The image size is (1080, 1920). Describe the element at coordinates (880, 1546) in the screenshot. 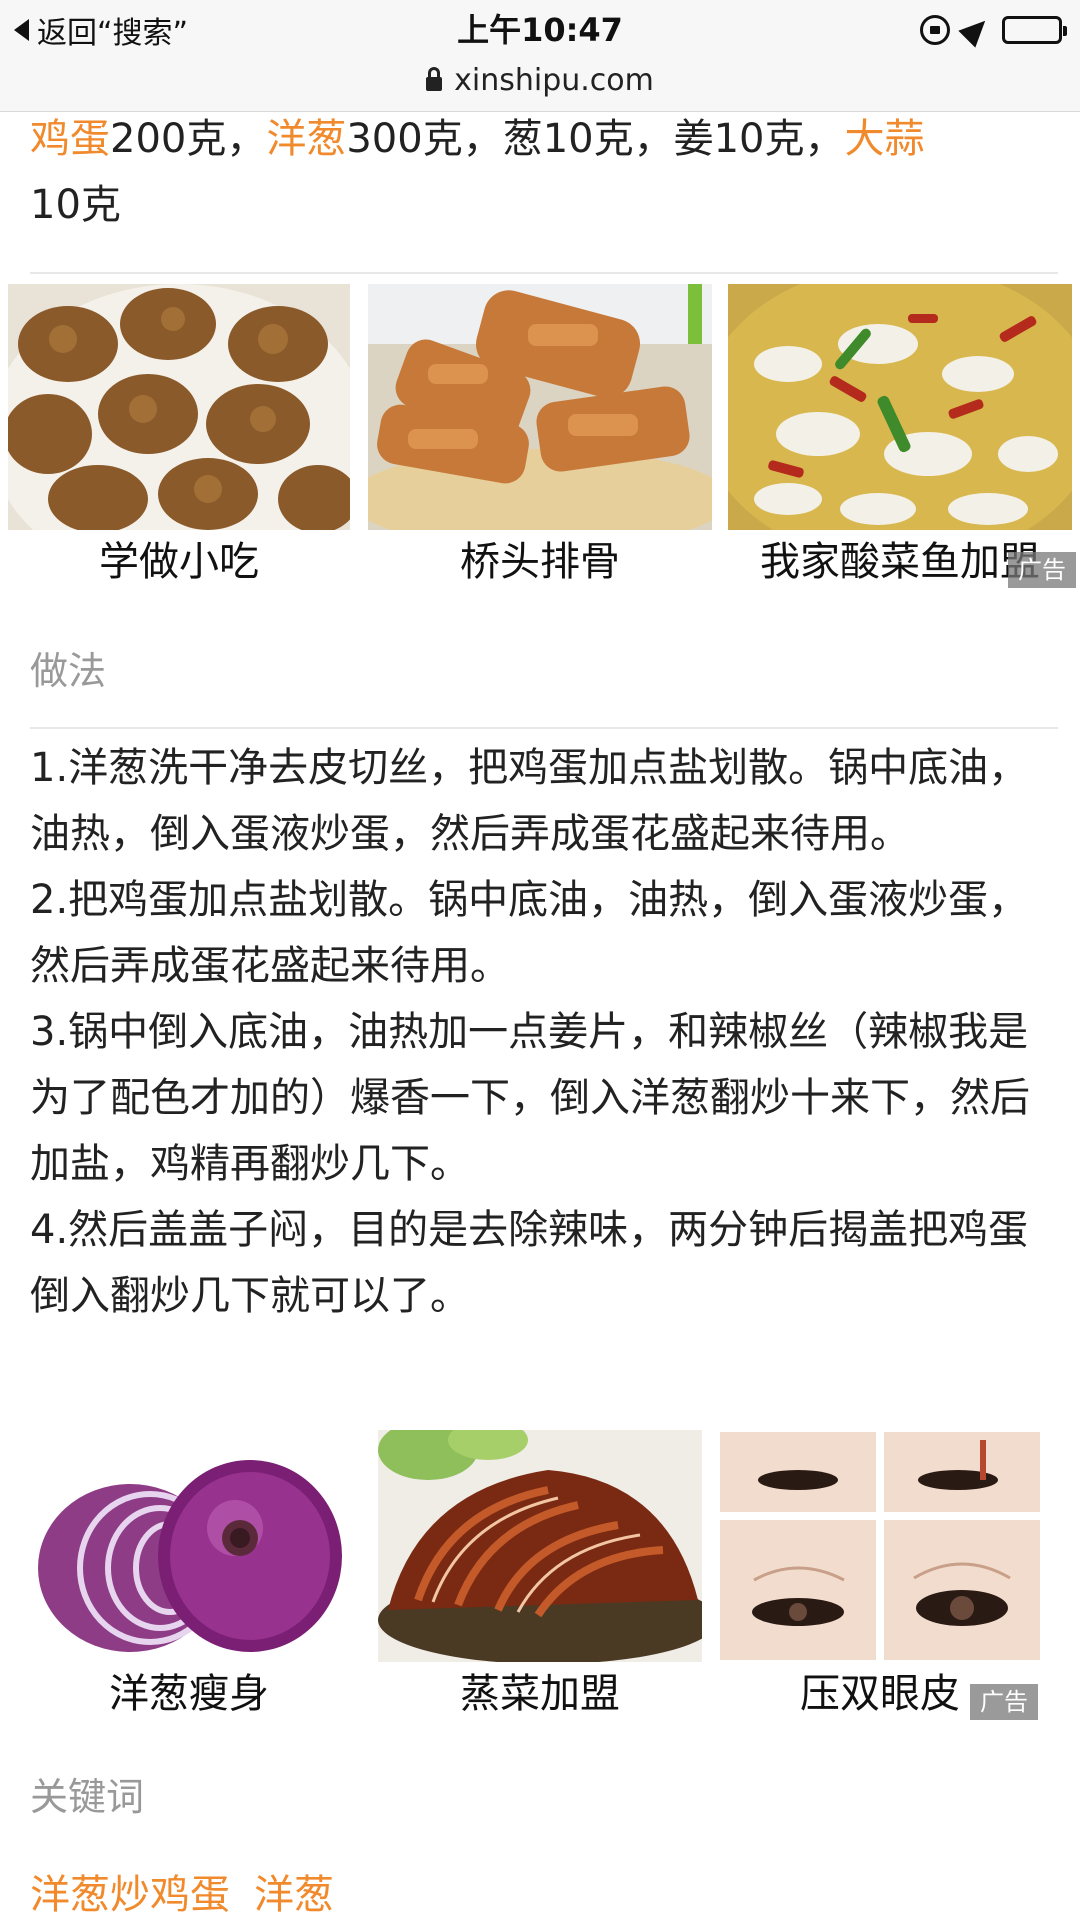

I see `eyelid-photo` at that location.